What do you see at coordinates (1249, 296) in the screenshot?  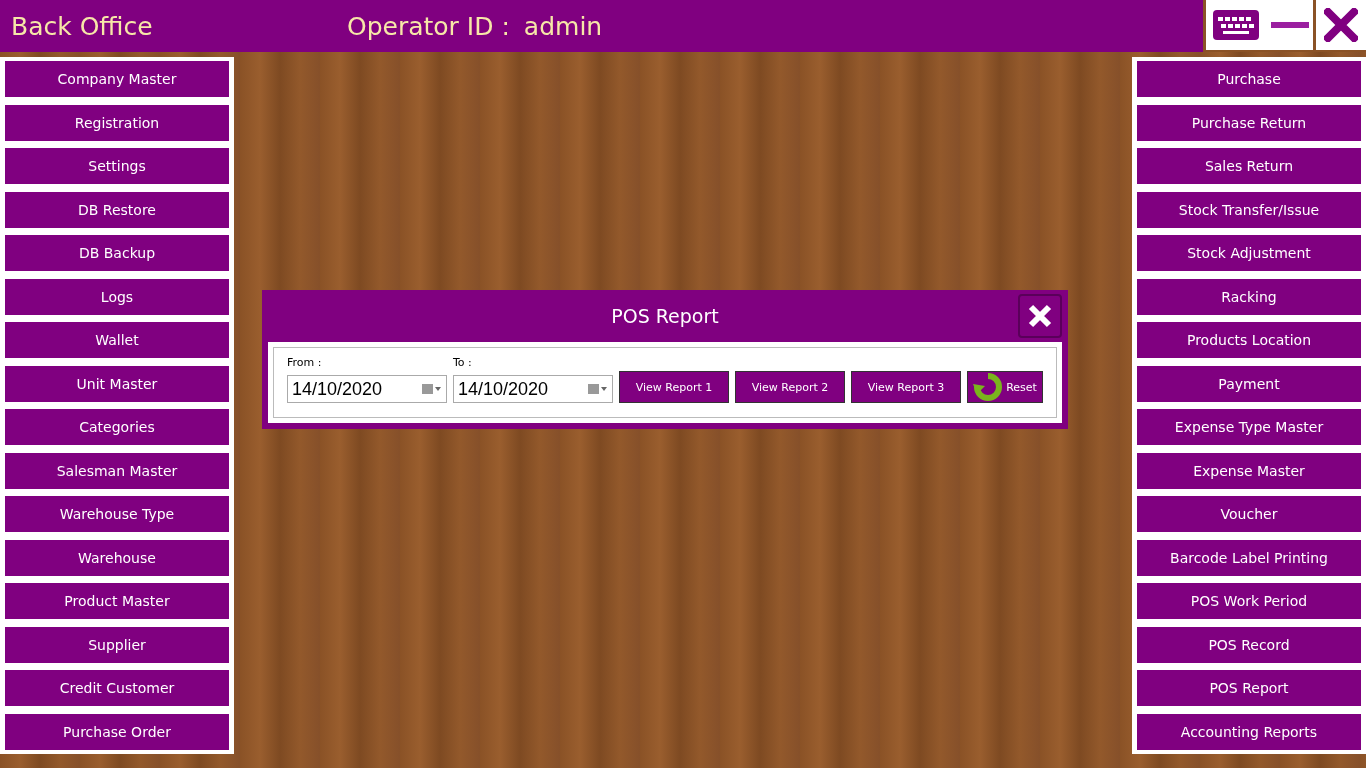 I see `menu-button: Racking` at bounding box center [1249, 296].